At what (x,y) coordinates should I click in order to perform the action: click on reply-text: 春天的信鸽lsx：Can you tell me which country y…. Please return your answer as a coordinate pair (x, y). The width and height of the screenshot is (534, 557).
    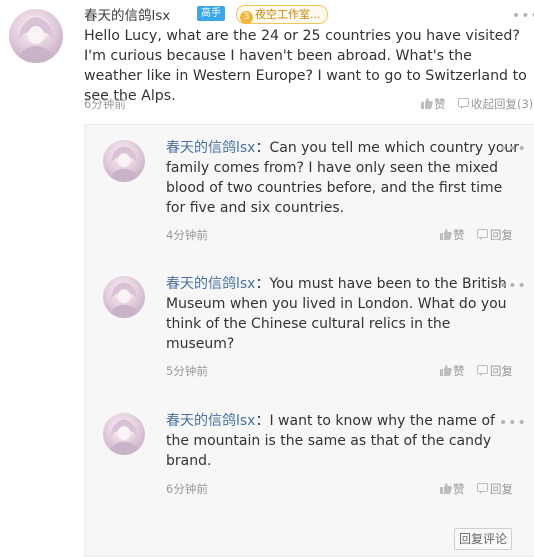
    Looking at the image, I should click on (343, 178).